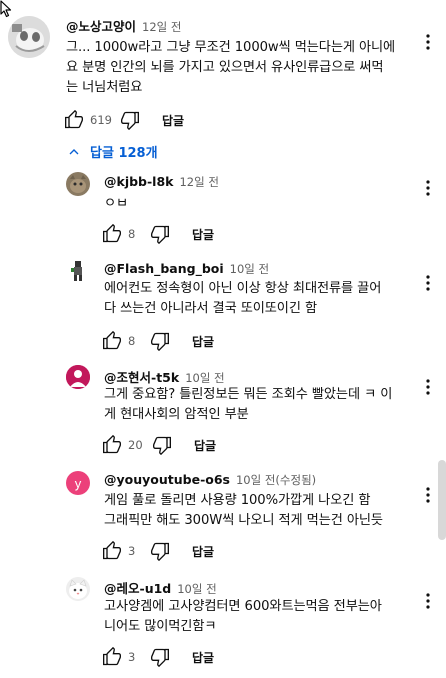  What do you see at coordinates (74, 151) in the screenshot?
I see `chevron-up-icon` at bounding box center [74, 151].